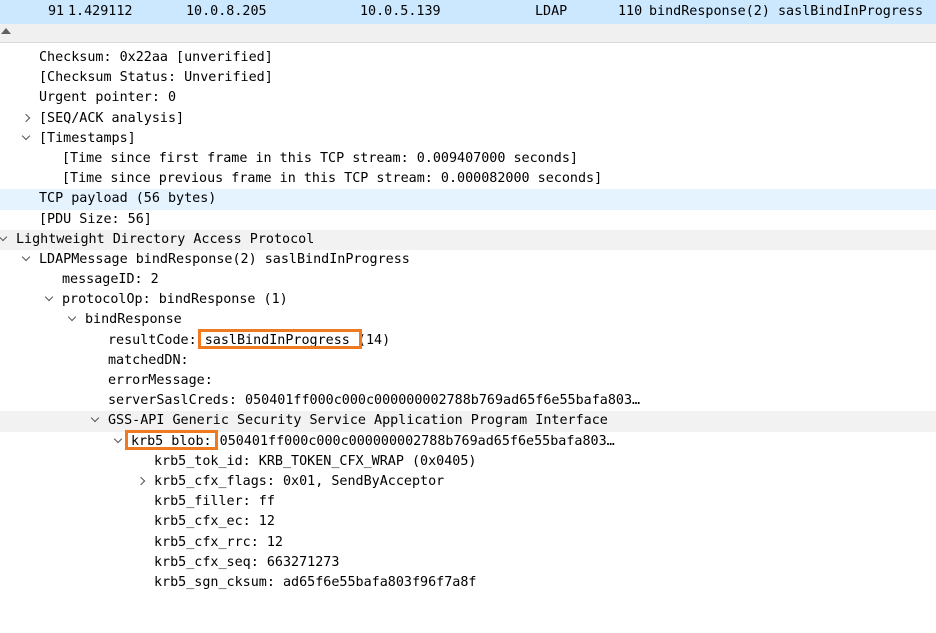 This screenshot has width=936, height=633. Describe the element at coordinates (468, 543) in the screenshot. I see `tree-item-krb5-cfx-rrc: krb5_cfx_rrc: 12` at that location.